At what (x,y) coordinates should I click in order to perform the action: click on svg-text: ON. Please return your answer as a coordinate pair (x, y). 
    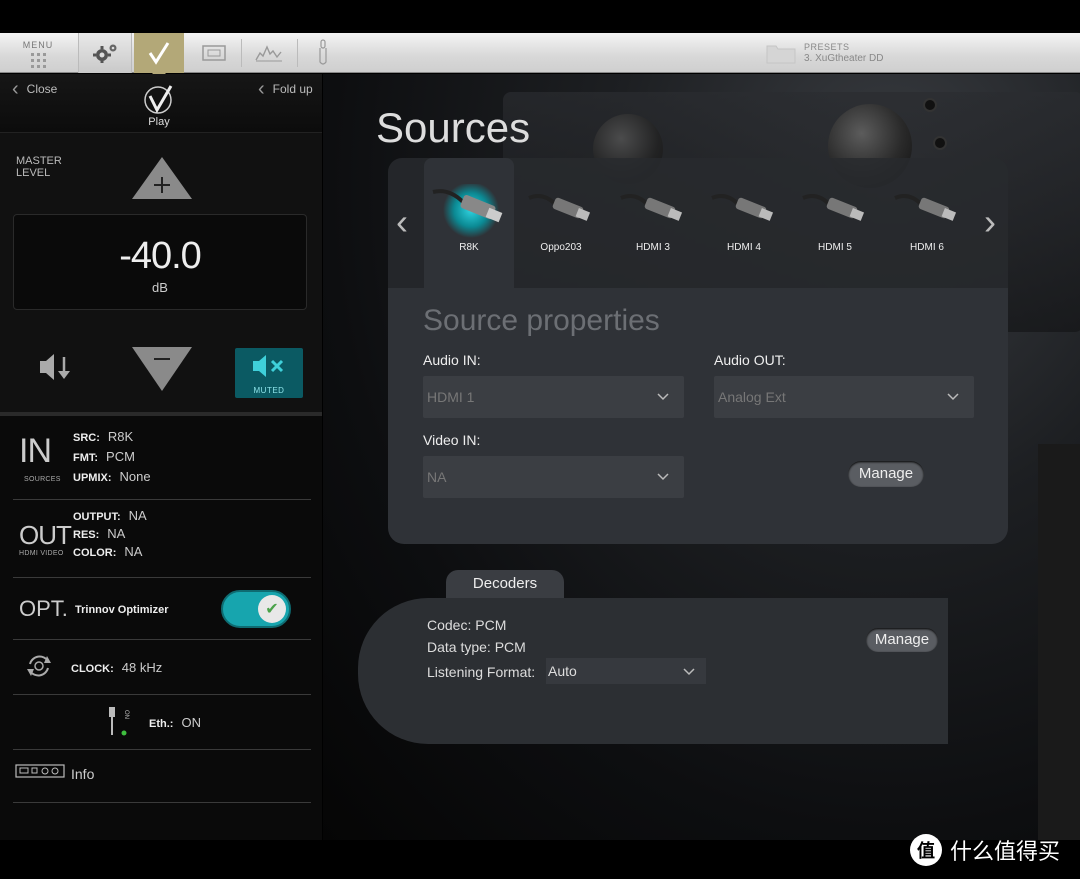
    Looking at the image, I should click on (126, 714).